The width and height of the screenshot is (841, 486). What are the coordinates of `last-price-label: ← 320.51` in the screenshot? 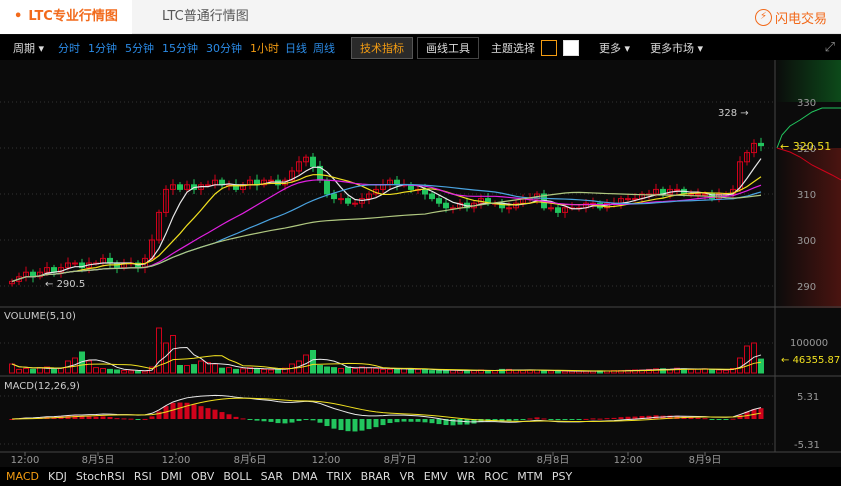 It's located at (805, 146).